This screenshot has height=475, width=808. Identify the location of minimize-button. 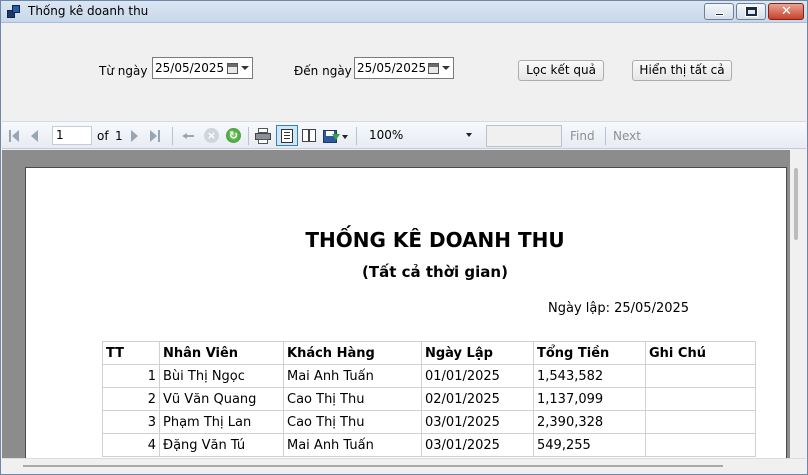
(719, 11).